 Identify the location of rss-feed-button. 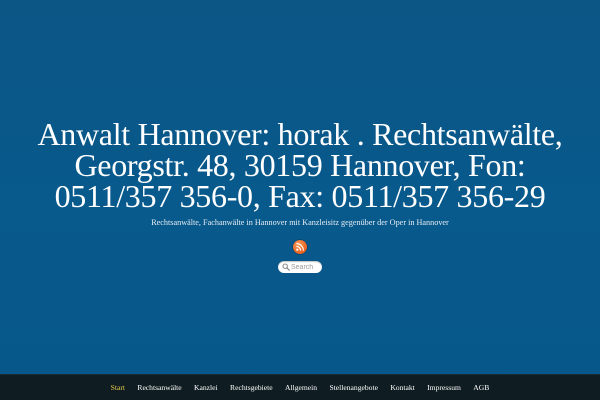
(300, 247).